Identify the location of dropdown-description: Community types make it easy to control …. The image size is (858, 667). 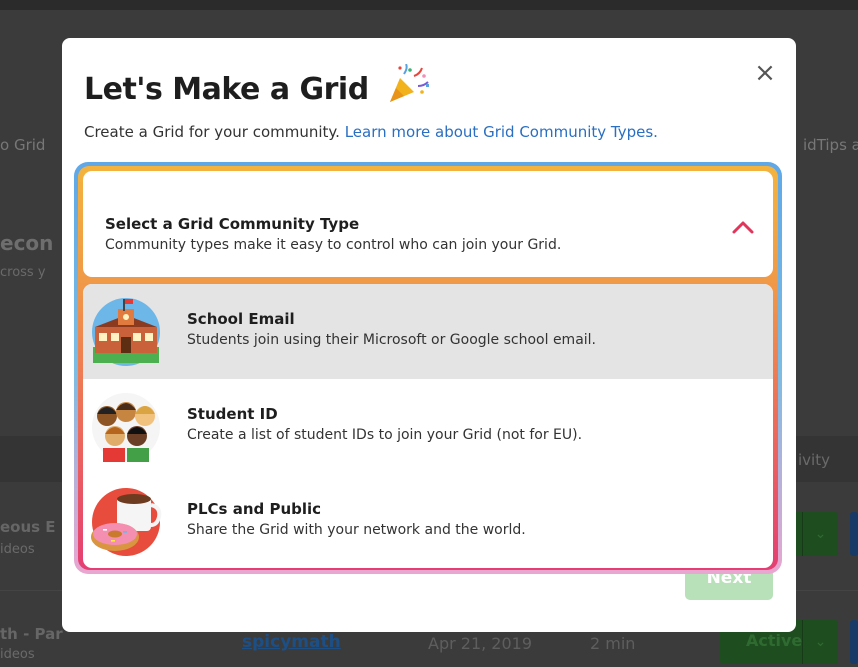
(333, 245).